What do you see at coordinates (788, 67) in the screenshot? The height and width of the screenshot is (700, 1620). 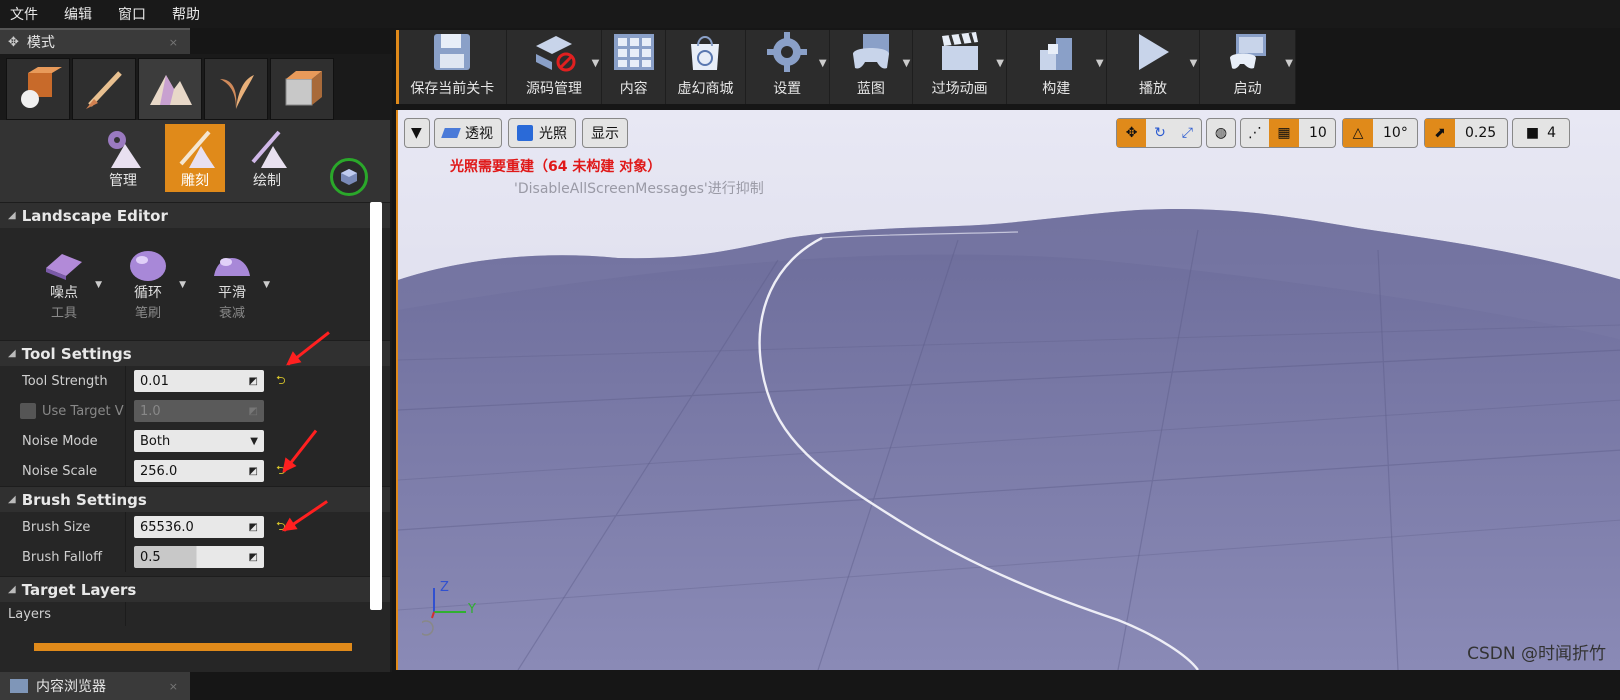 I see `settings-button: 设置 ▼` at bounding box center [788, 67].